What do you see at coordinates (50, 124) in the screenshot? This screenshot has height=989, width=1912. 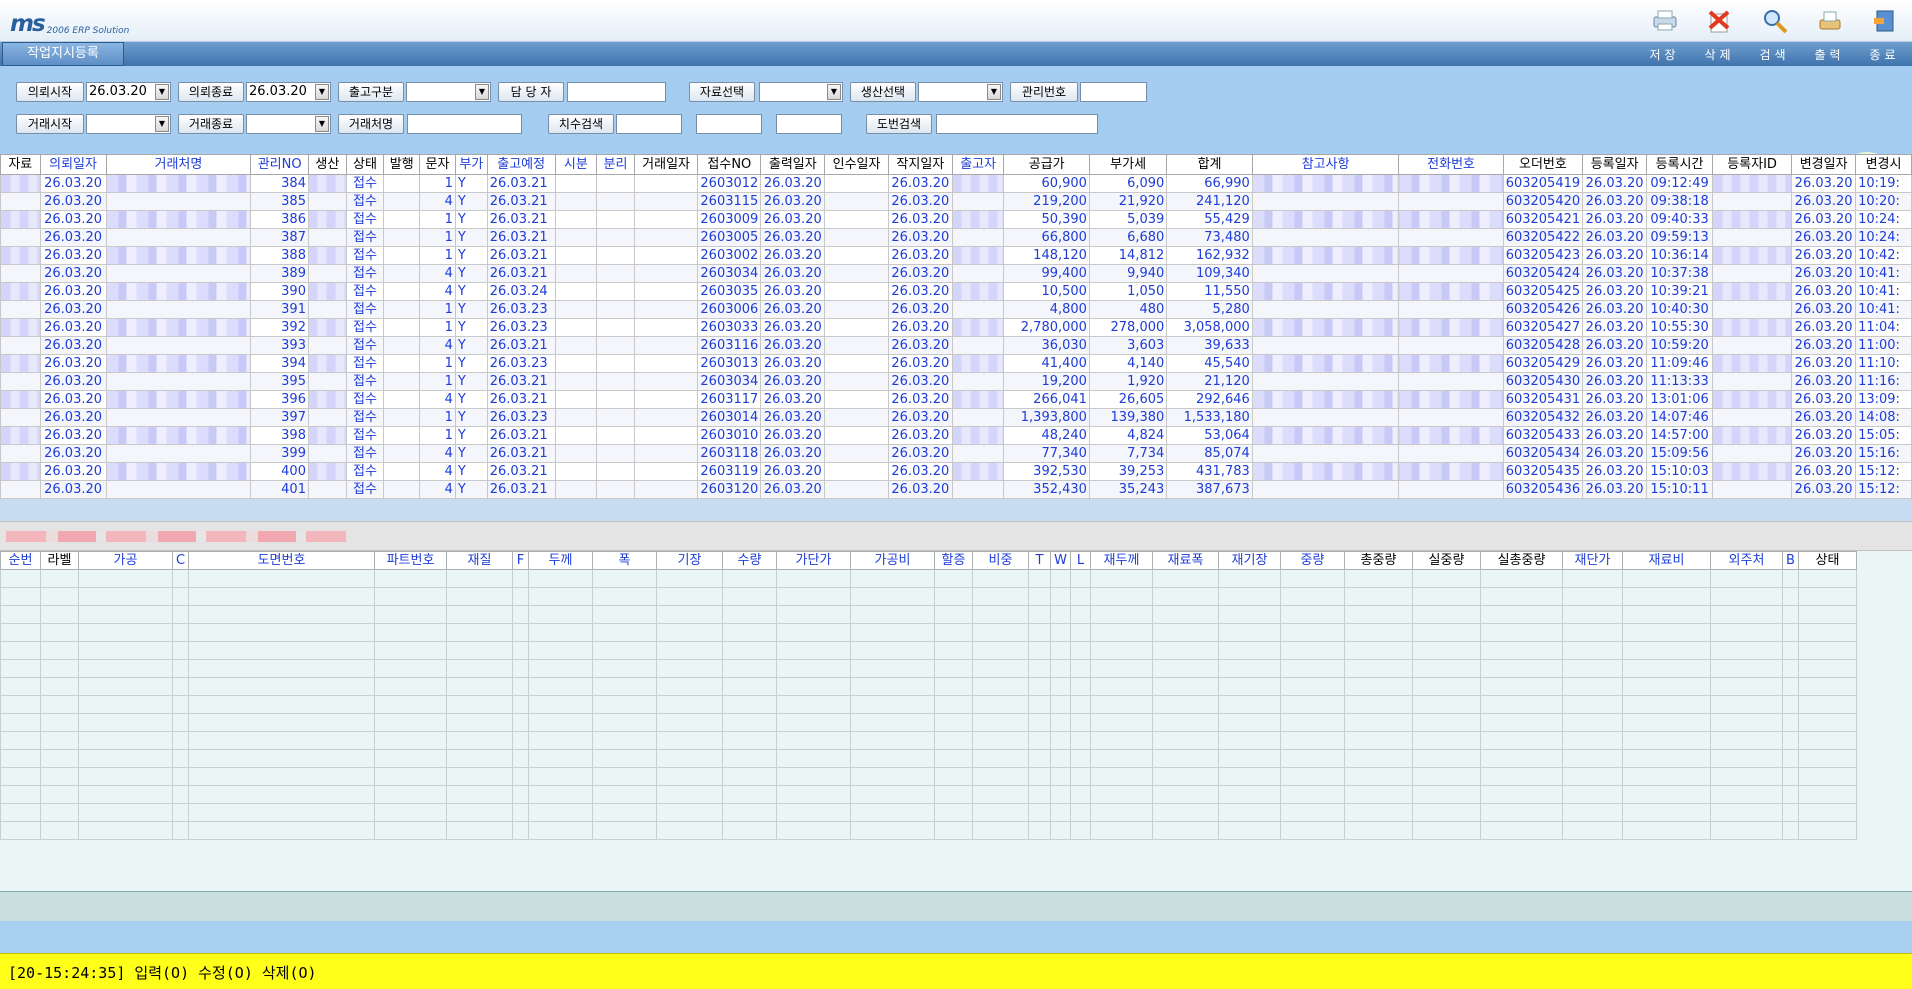 I see `trade-start-label: 거래시작` at bounding box center [50, 124].